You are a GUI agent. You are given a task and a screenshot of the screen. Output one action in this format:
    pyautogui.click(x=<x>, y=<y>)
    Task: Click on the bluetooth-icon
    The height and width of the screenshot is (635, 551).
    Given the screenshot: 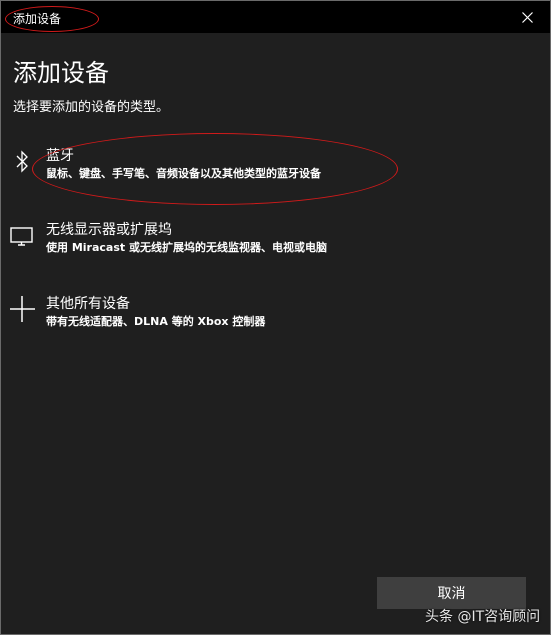 What is the action you would take?
    pyautogui.click(x=22, y=162)
    